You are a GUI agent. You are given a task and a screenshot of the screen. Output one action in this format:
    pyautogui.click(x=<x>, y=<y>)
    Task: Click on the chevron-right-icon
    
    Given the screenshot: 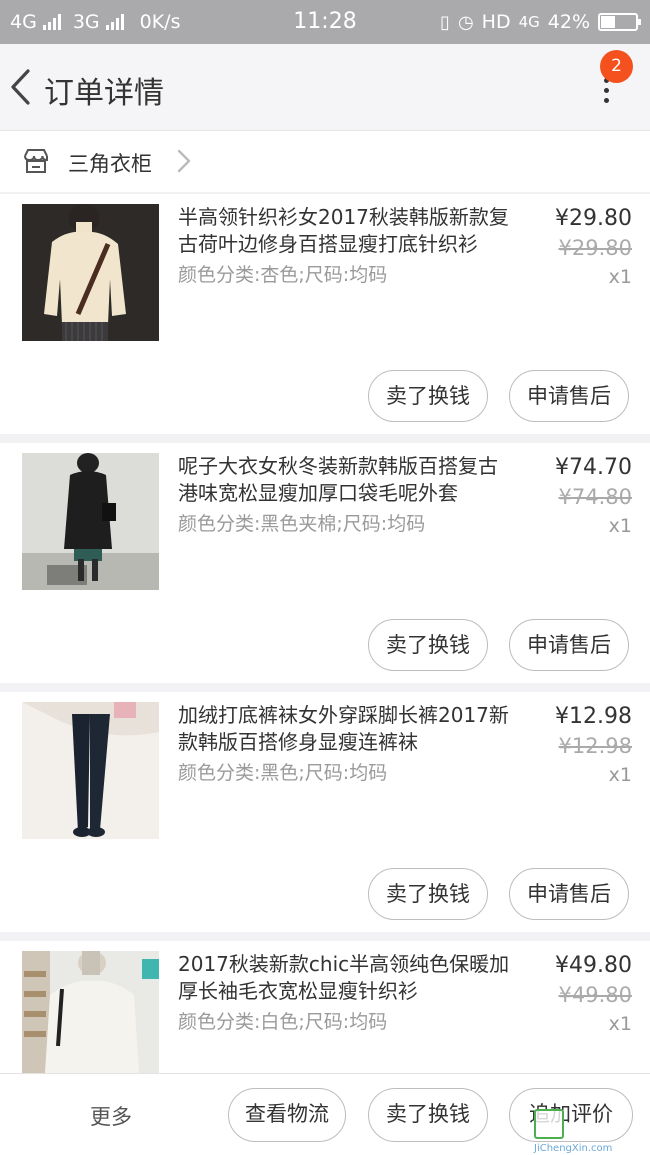 What is the action you would take?
    pyautogui.click(x=184, y=161)
    